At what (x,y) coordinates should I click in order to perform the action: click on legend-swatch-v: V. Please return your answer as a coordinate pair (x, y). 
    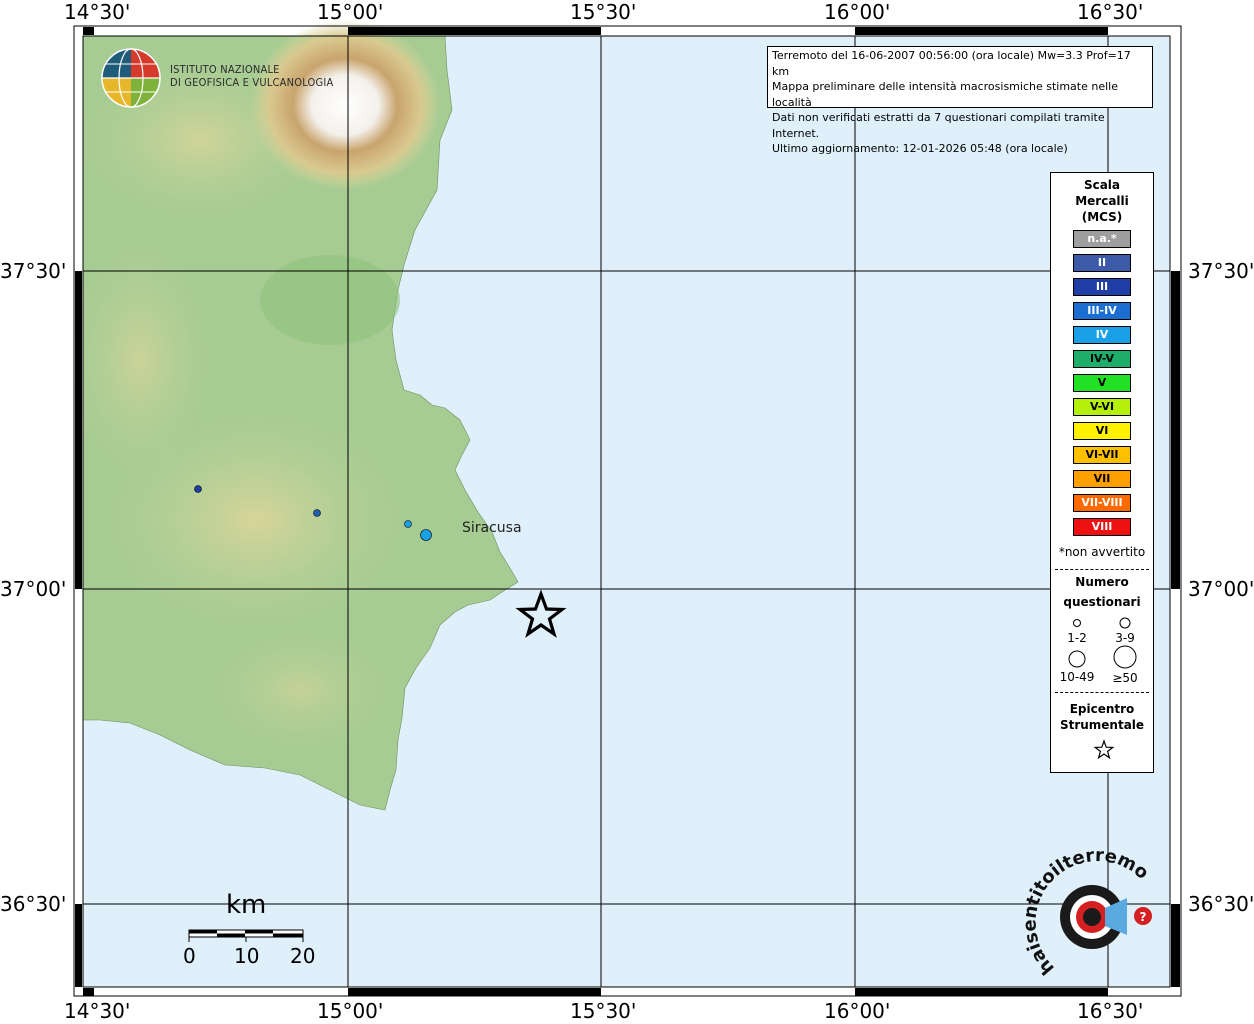
    Looking at the image, I should click on (1102, 383).